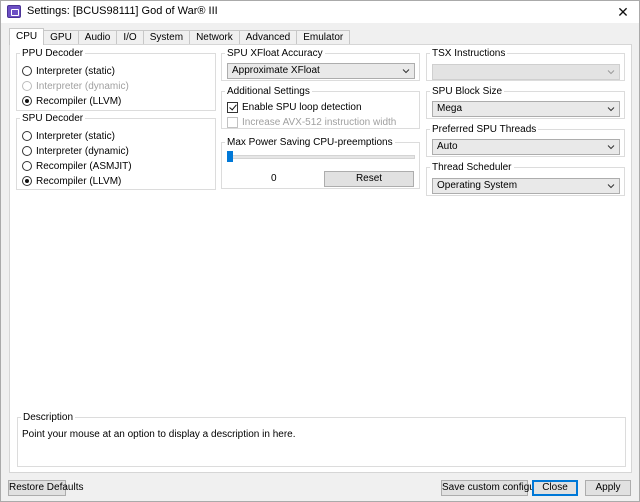 The image size is (640, 502). Describe the element at coordinates (319, 122) in the screenshot. I see `checkbox-label: Increase AVX-512 instruction width` at that location.